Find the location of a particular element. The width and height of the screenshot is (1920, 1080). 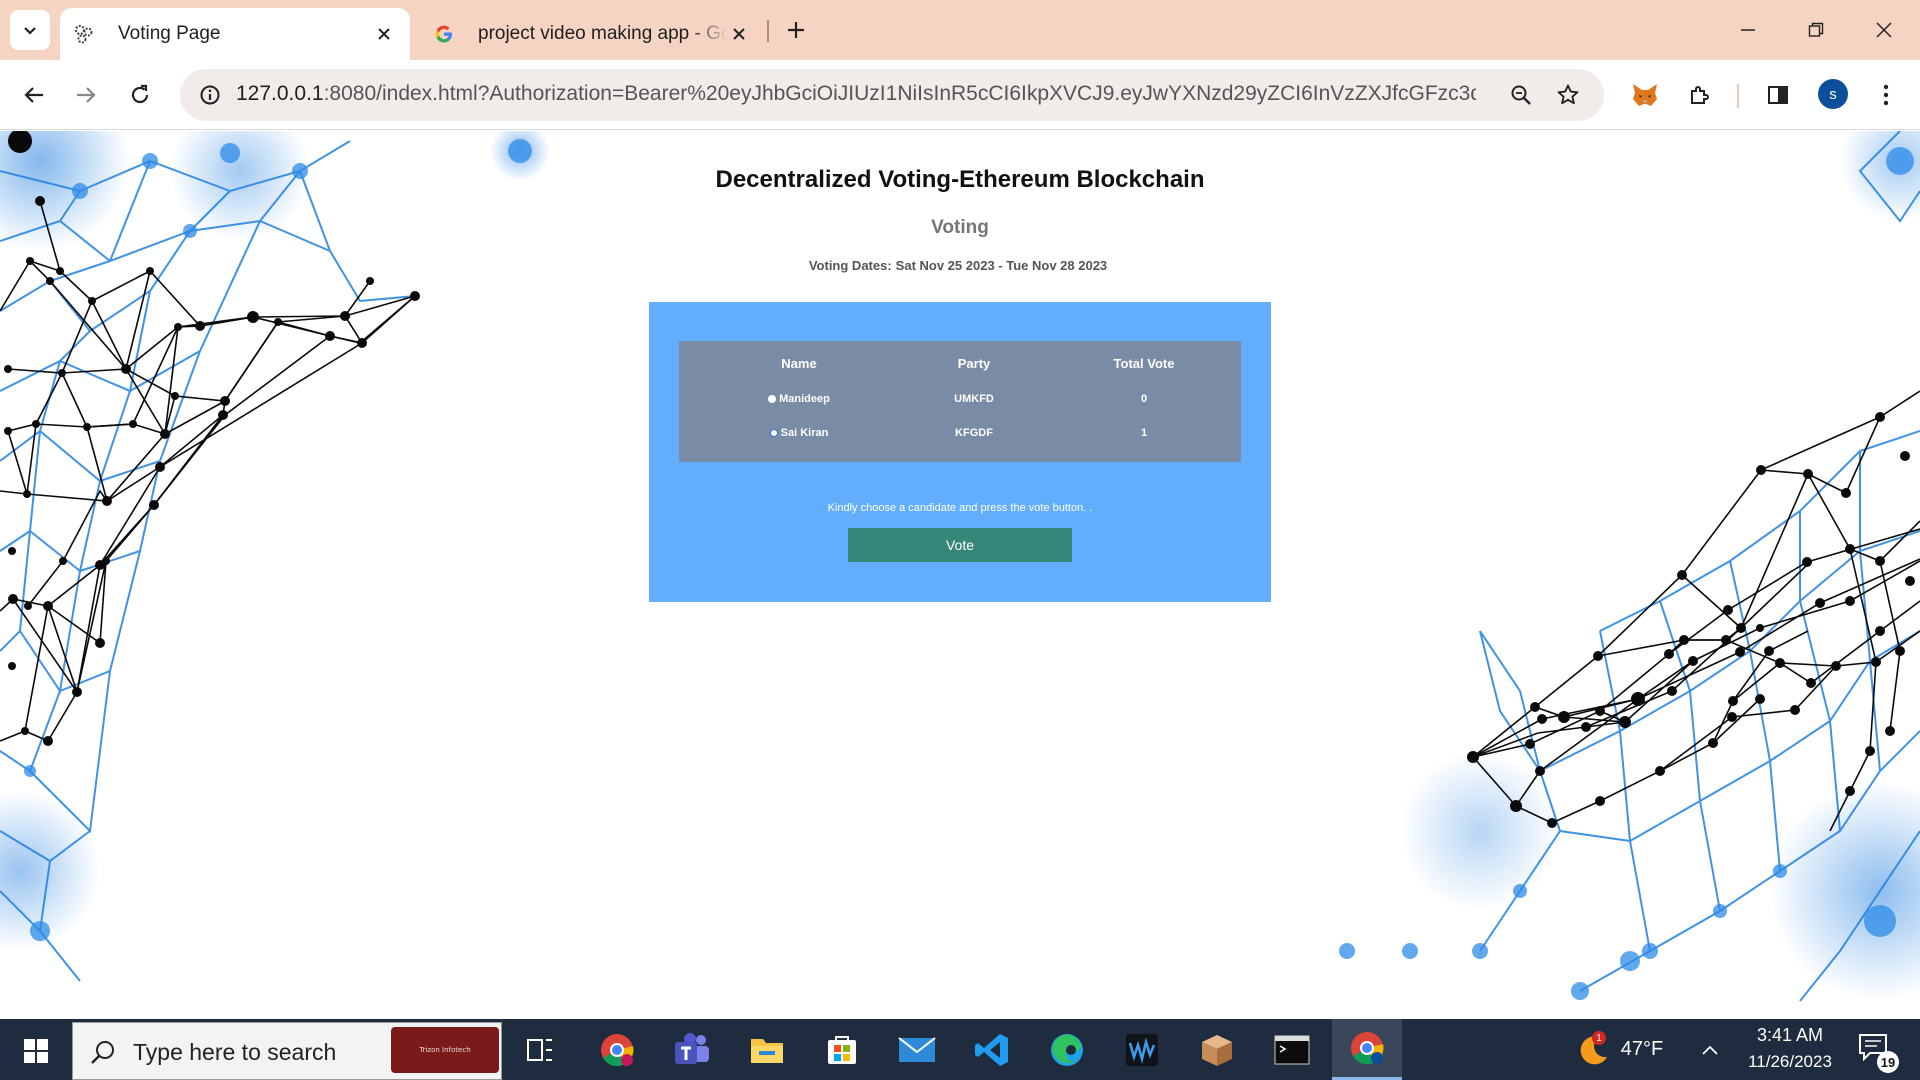

taskbar-box-app is located at coordinates (1217, 1049).